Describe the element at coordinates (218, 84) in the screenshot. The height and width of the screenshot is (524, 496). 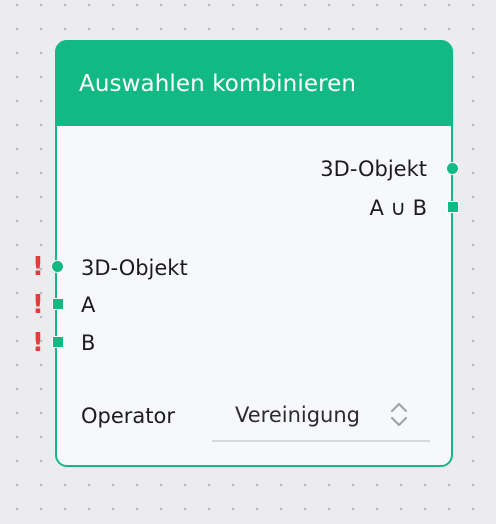
I see `node-title: Auswahlen kombinieren` at that location.